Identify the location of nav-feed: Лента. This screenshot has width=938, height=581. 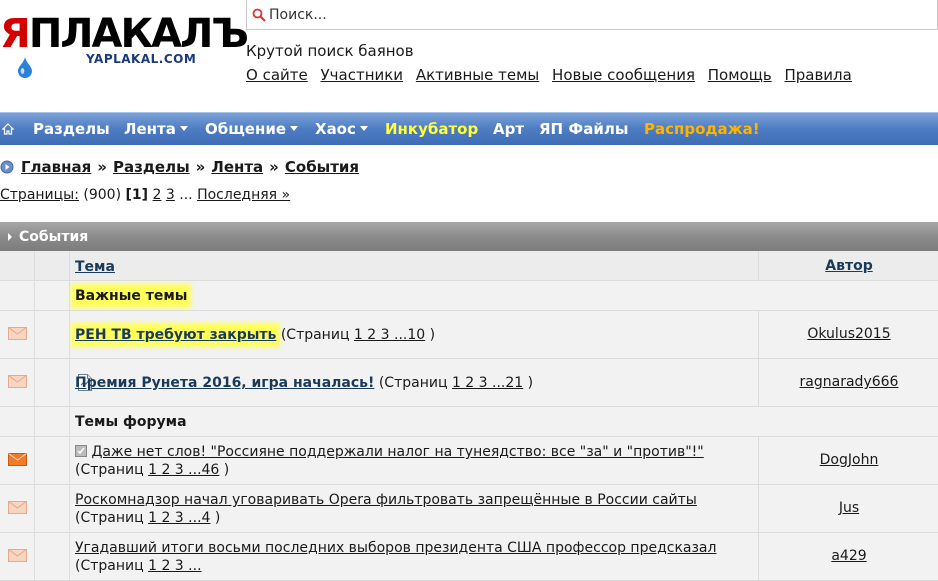
(156, 129).